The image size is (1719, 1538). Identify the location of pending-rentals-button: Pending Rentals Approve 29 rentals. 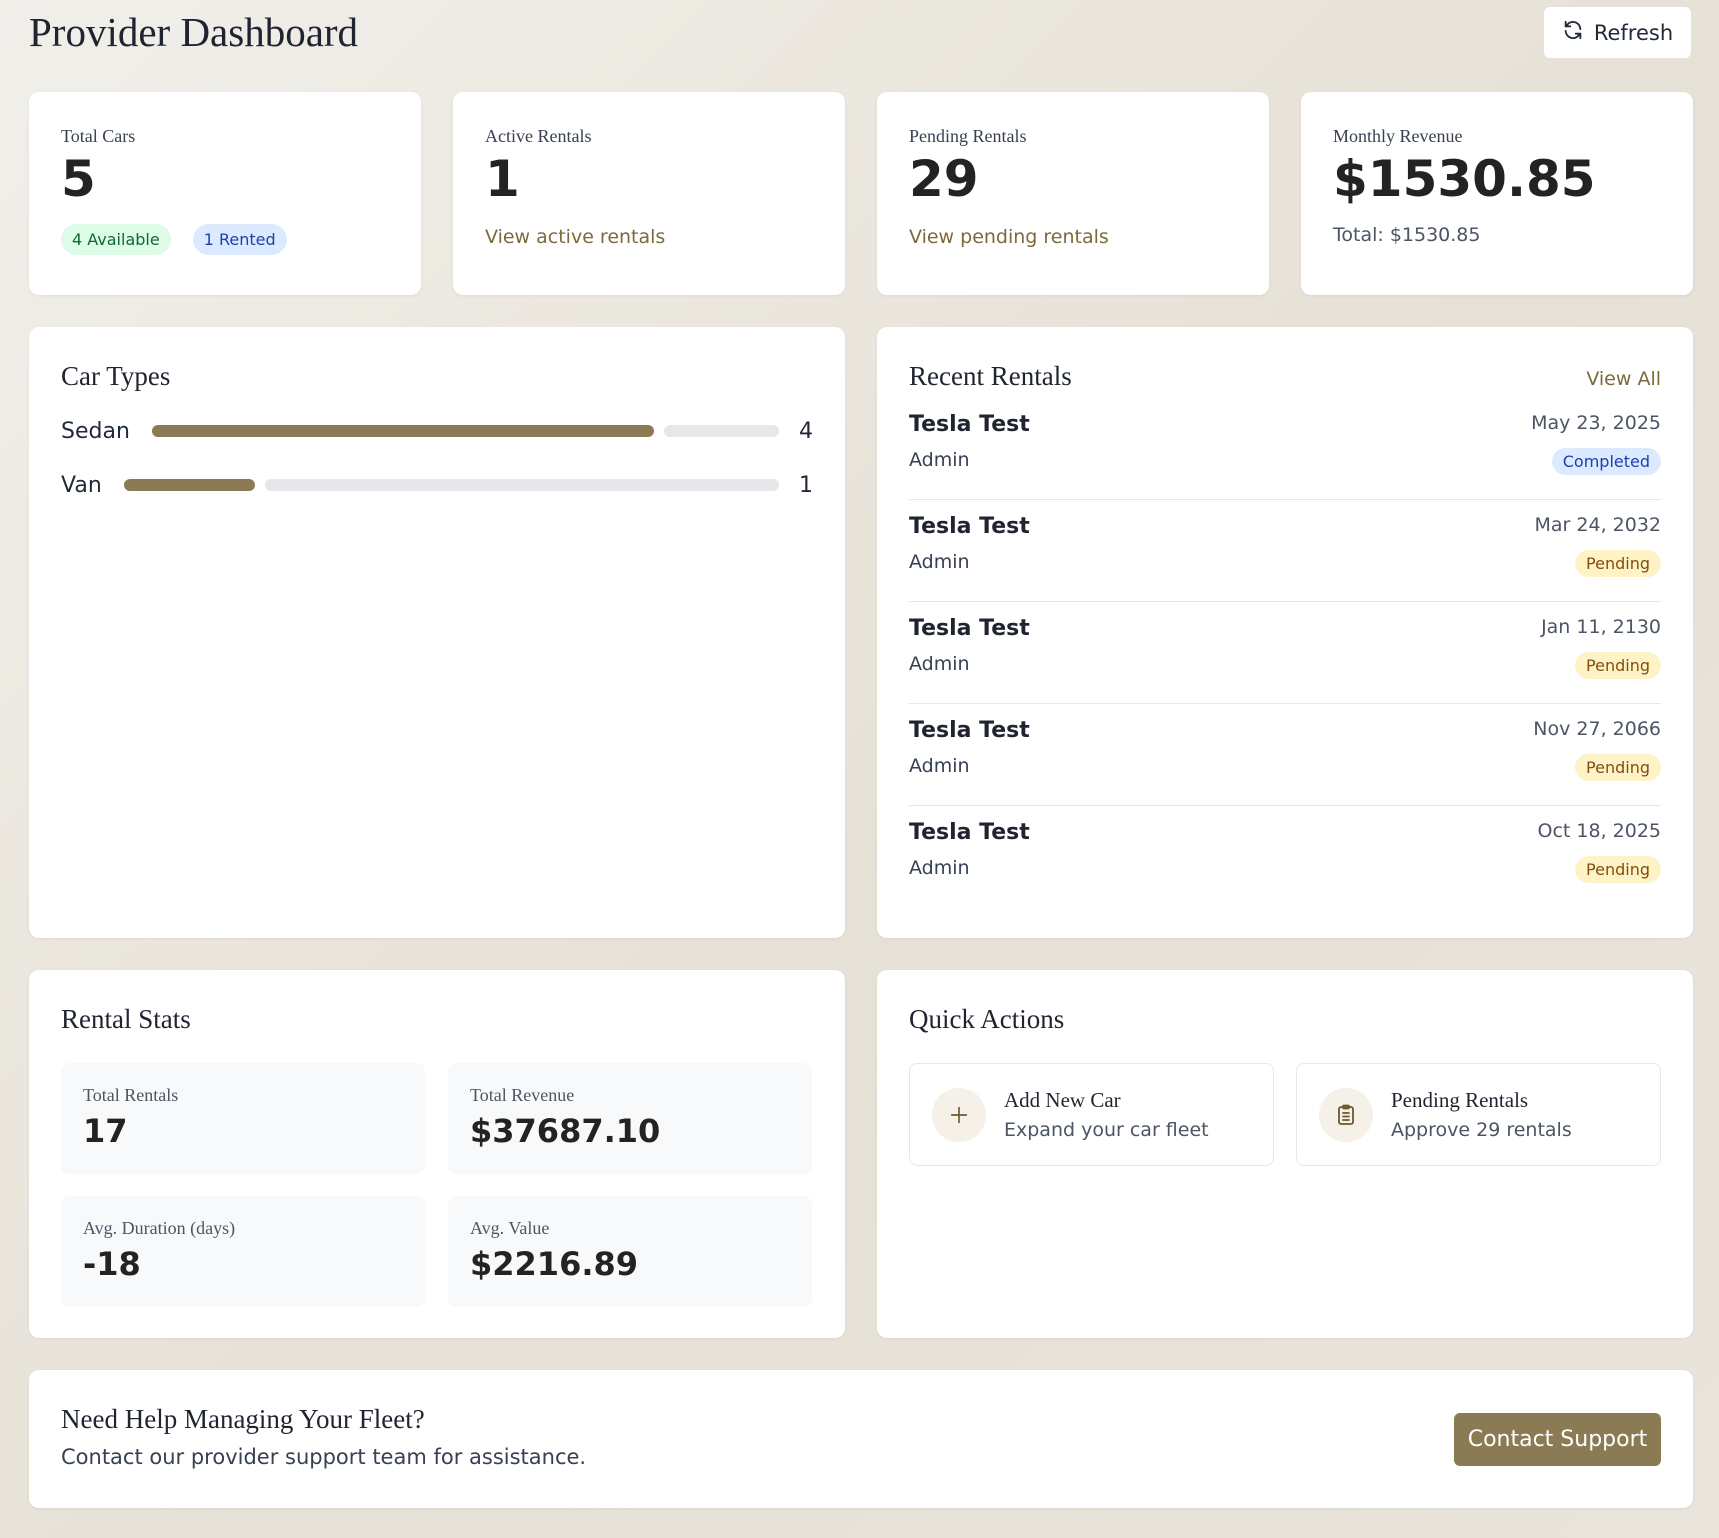
(1478, 1114).